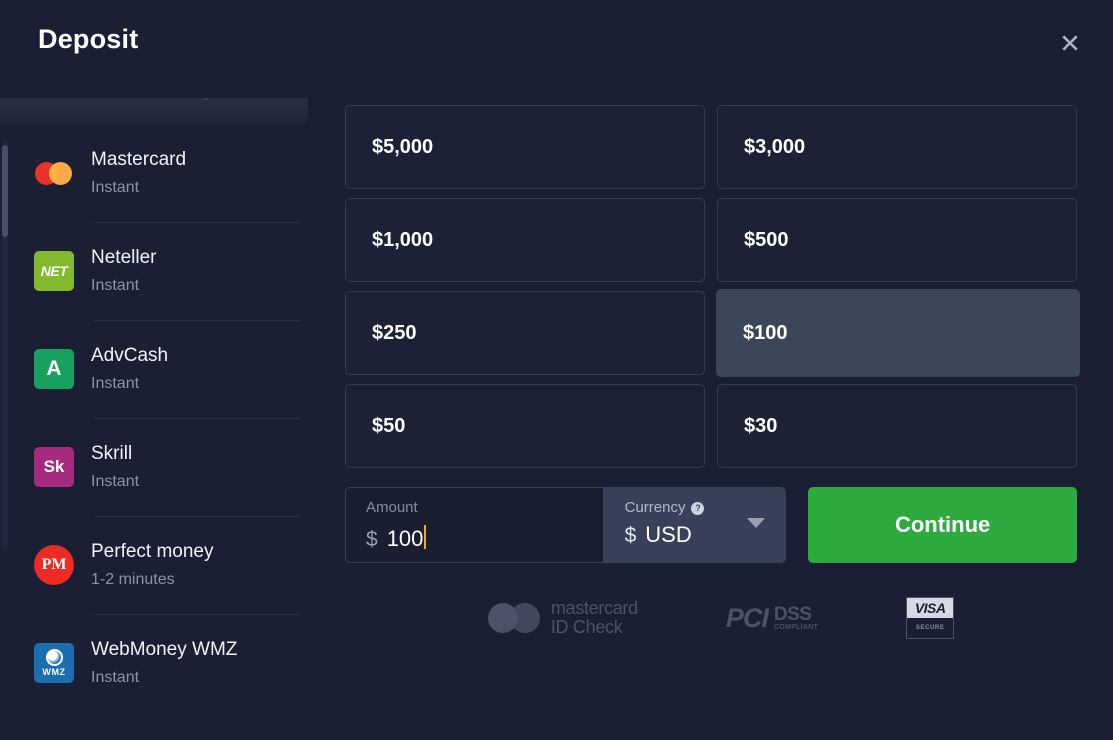 The image size is (1113, 740). Describe the element at coordinates (747, 617) in the screenshot. I see `pci-mark-text: PCI` at that location.